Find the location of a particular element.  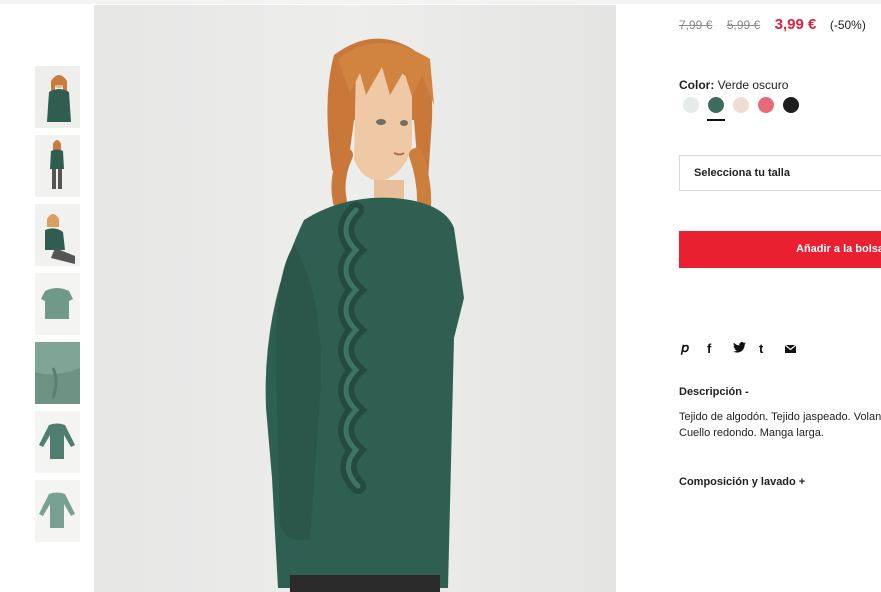

size-select: Selecciona tu talla is located at coordinates (780, 173).